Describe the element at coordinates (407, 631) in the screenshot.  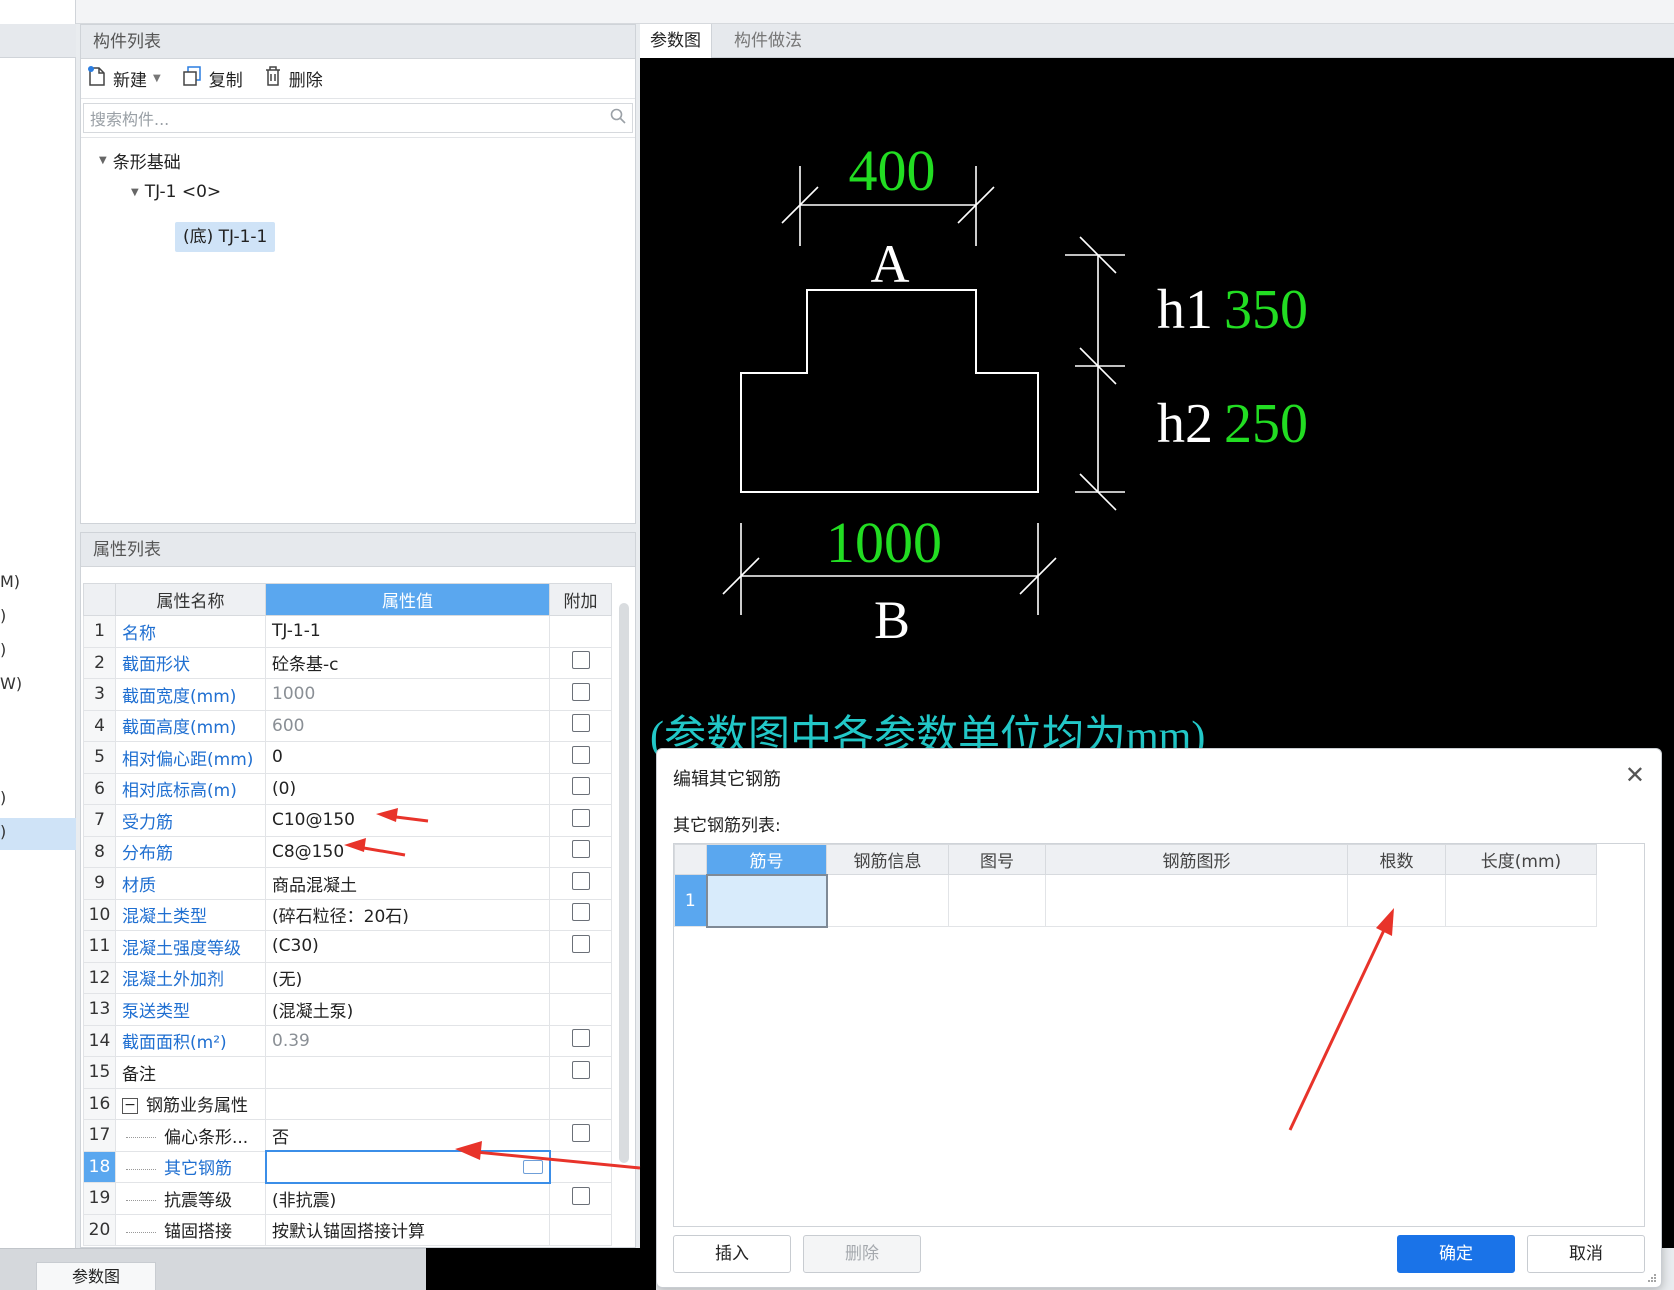
I see `property-value-cell: TJ-1-1` at that location.